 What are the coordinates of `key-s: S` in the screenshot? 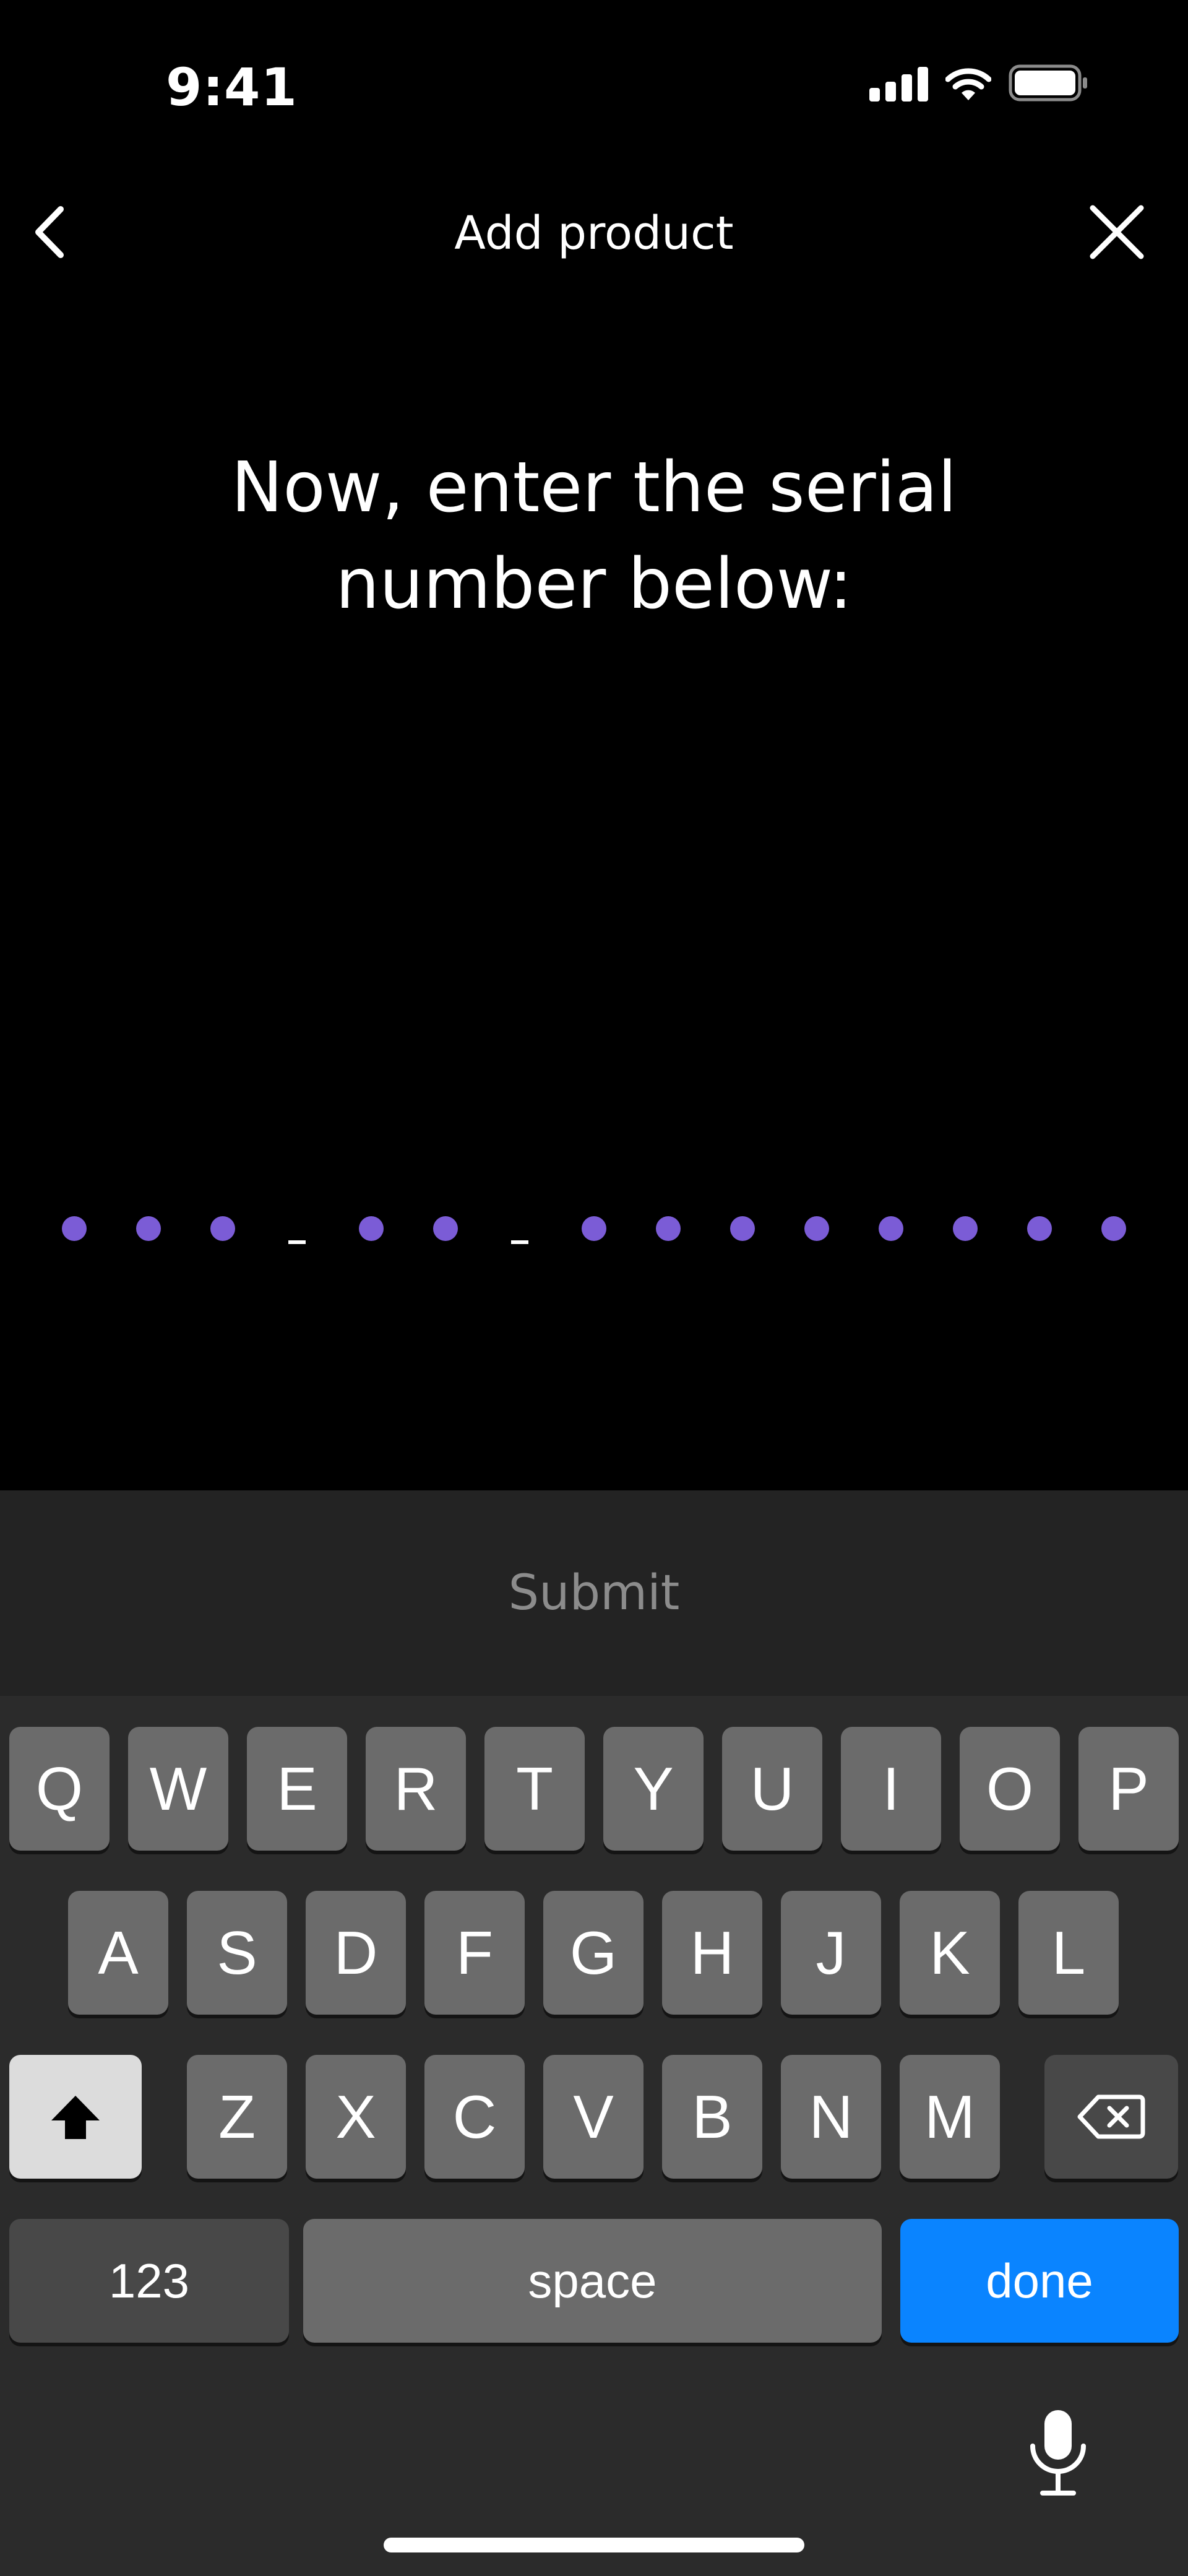 It's located at (237, 1953).